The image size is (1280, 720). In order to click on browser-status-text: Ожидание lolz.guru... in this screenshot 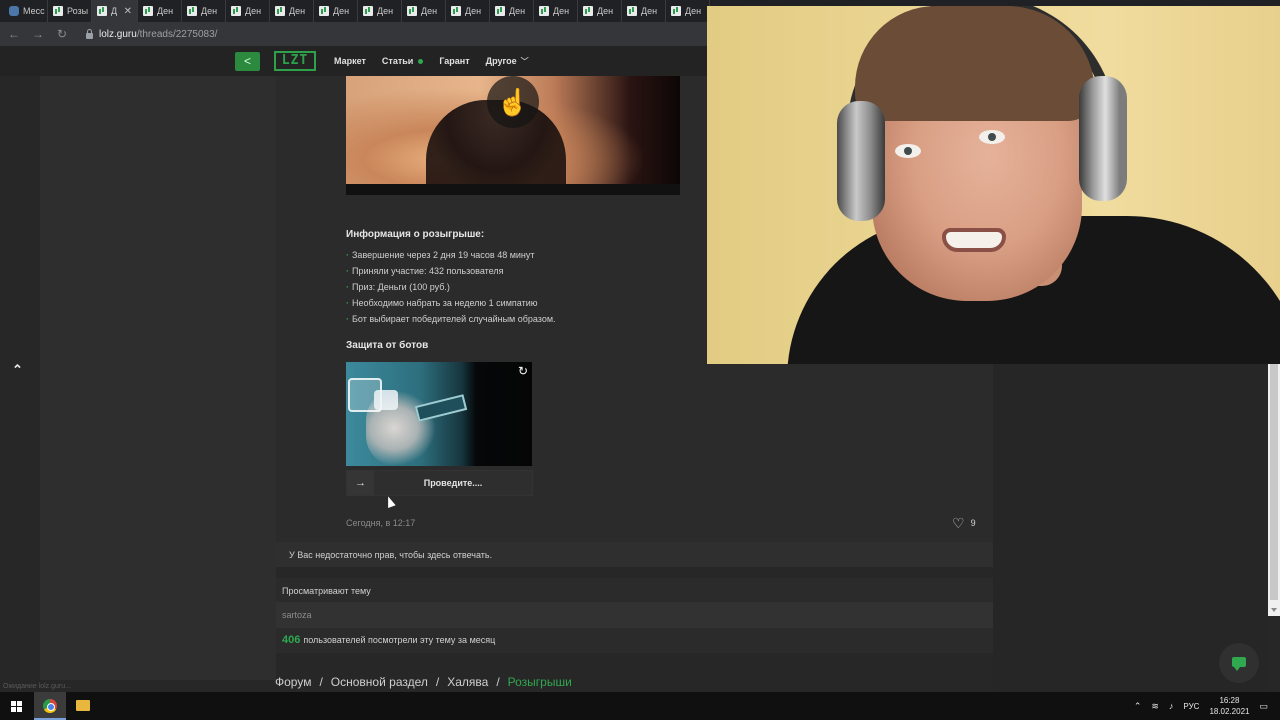, I will do `click(37, 686)`.